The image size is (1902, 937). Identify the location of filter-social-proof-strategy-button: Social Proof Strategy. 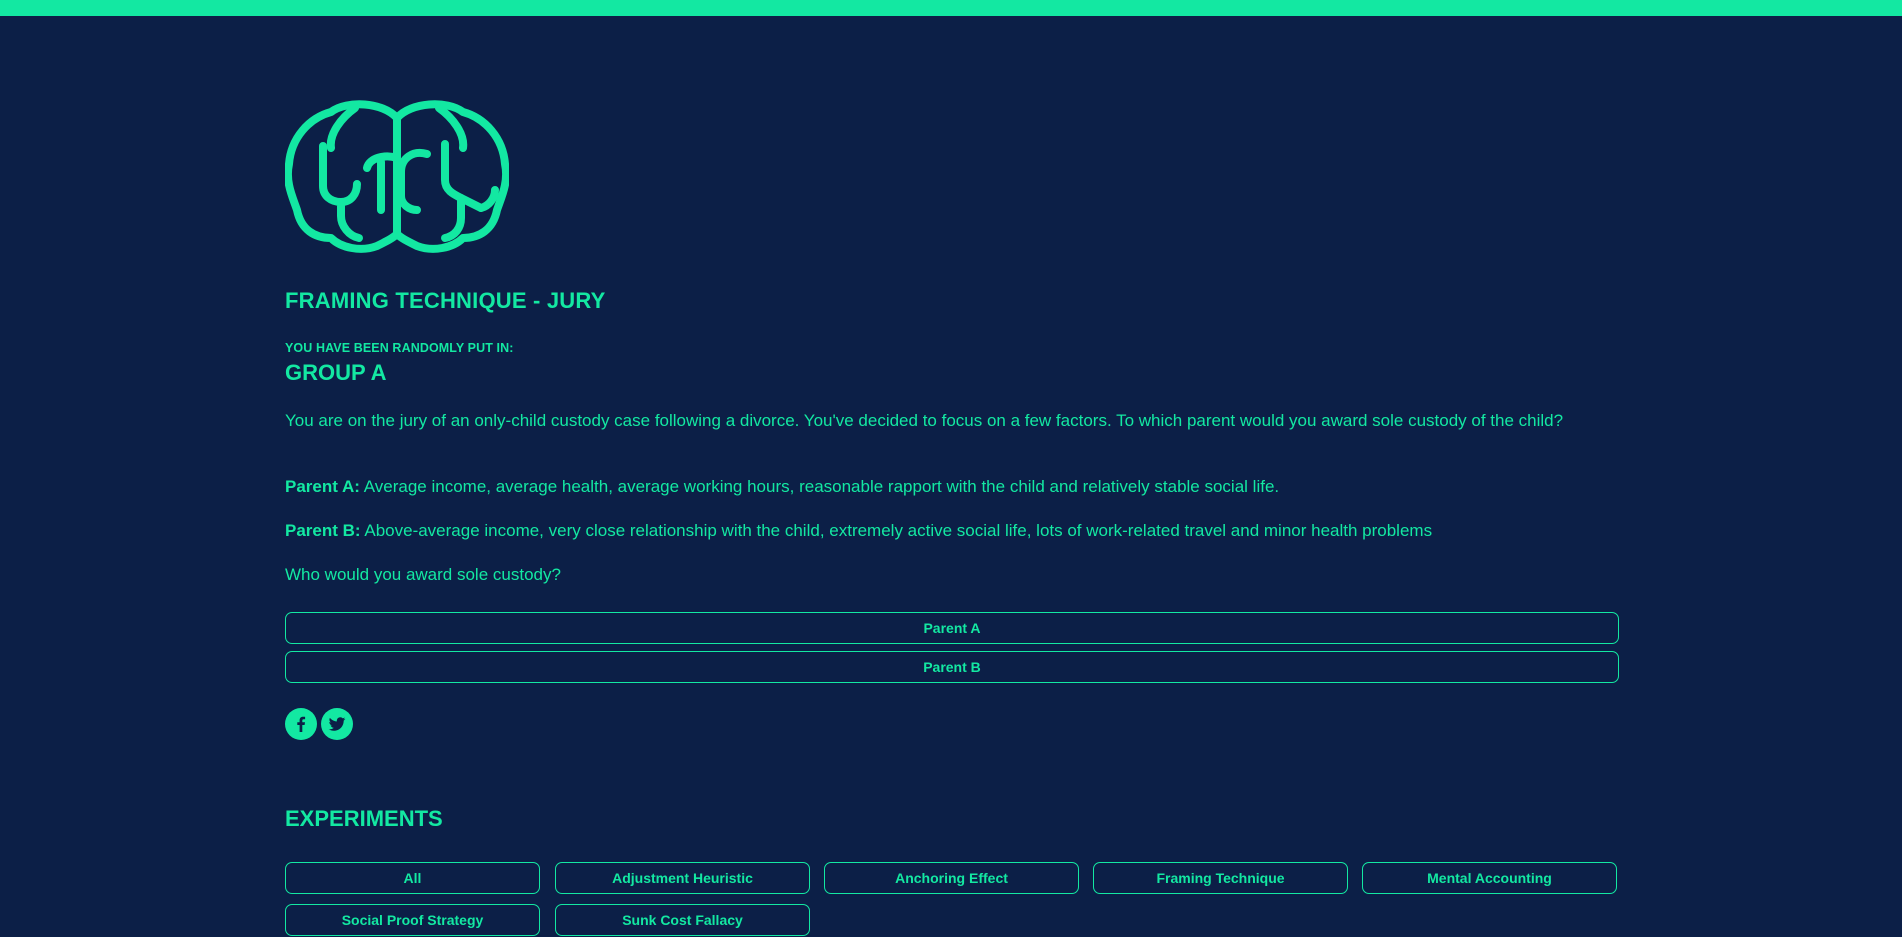
(412, 920).